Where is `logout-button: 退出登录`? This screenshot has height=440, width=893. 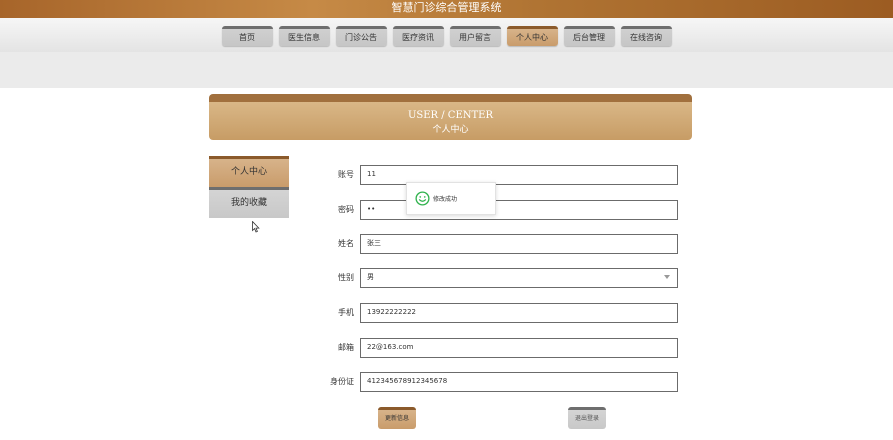 logout-button: 退出登录 is located at coordinates (587, 418).